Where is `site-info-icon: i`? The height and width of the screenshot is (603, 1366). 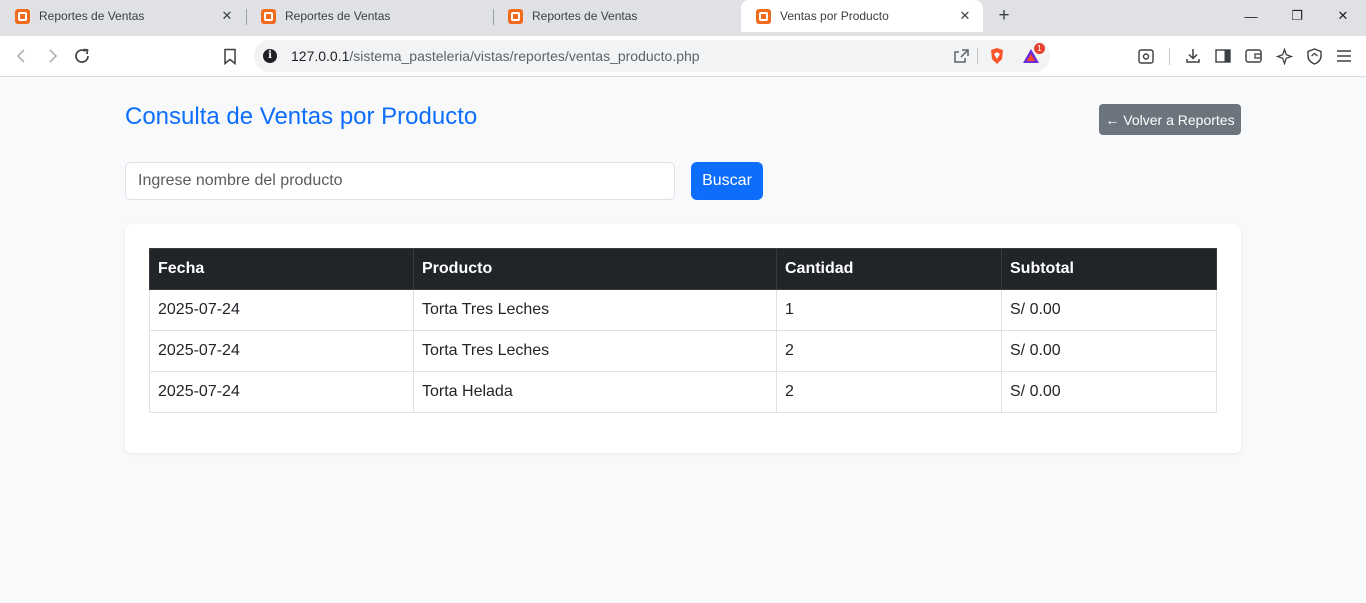 site-info-icon: i is located at coordinates (270, 56).